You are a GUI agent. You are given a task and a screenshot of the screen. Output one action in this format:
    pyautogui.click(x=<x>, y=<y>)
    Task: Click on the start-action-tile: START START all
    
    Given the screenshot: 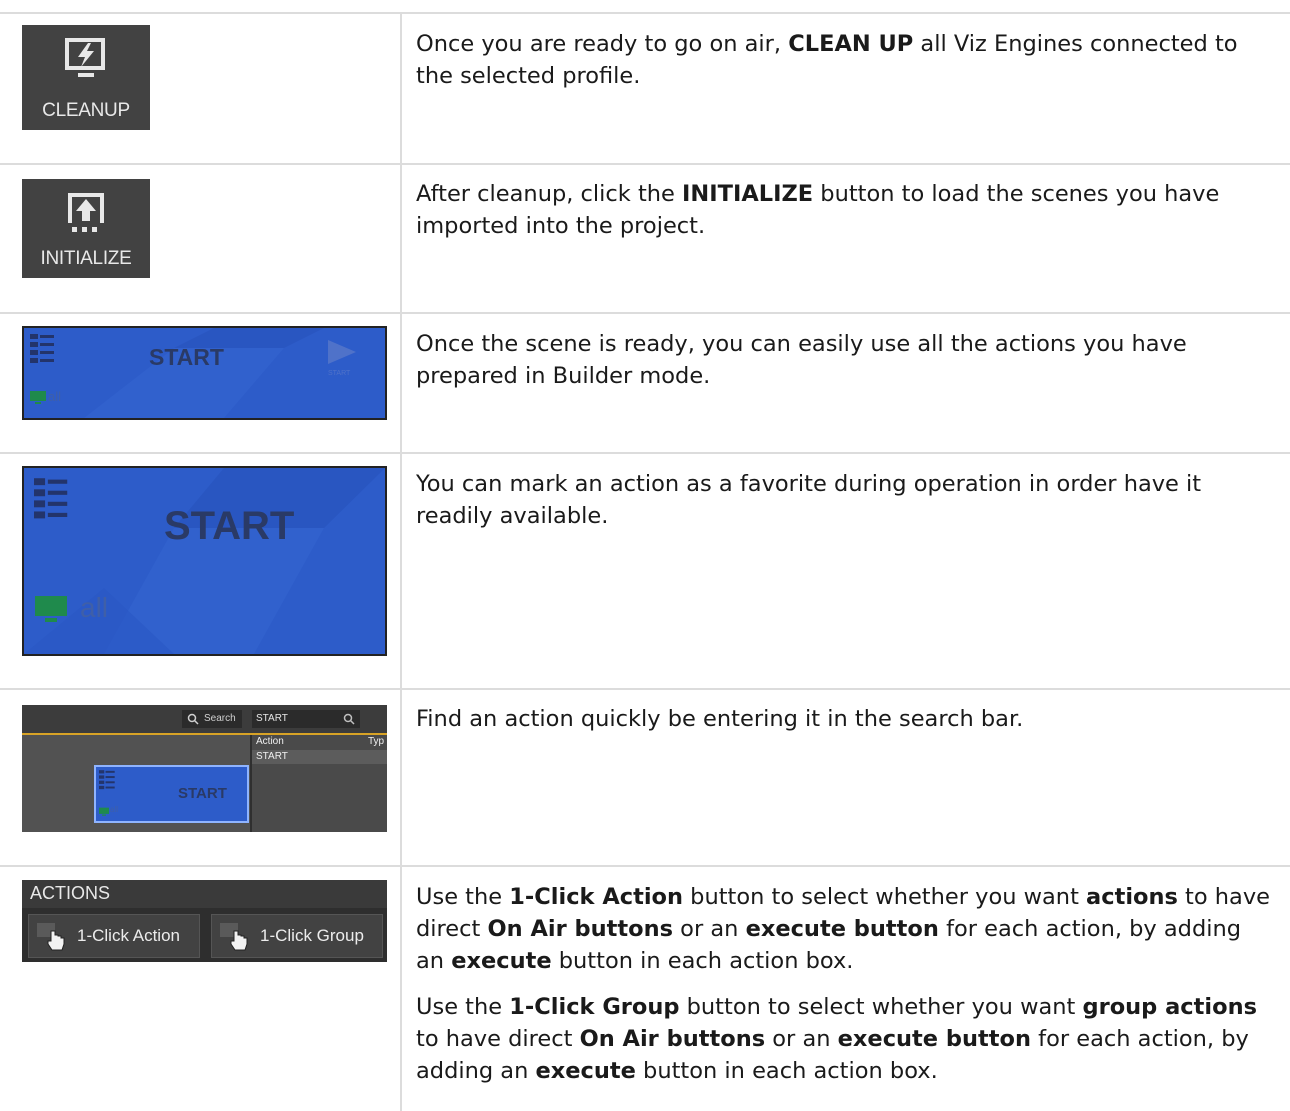 What is the action you would take?
    pyautogui.click(x=204, y=373)
    